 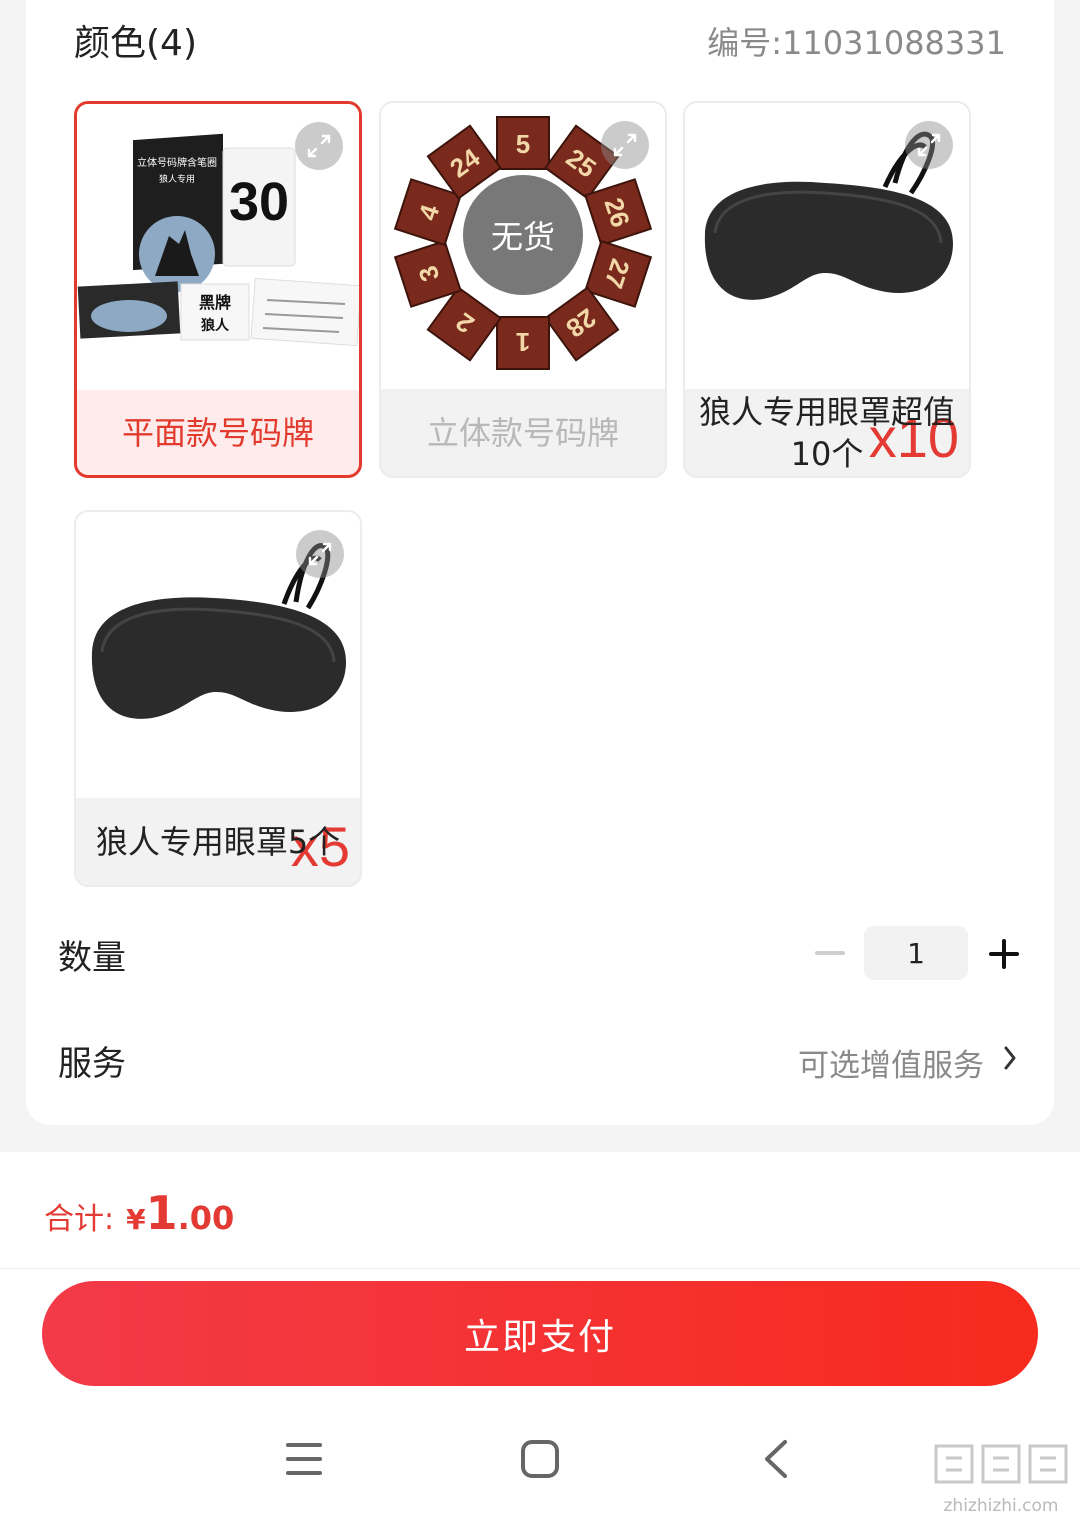 I want to click on plus-icon, so click(x=1004, y=954).